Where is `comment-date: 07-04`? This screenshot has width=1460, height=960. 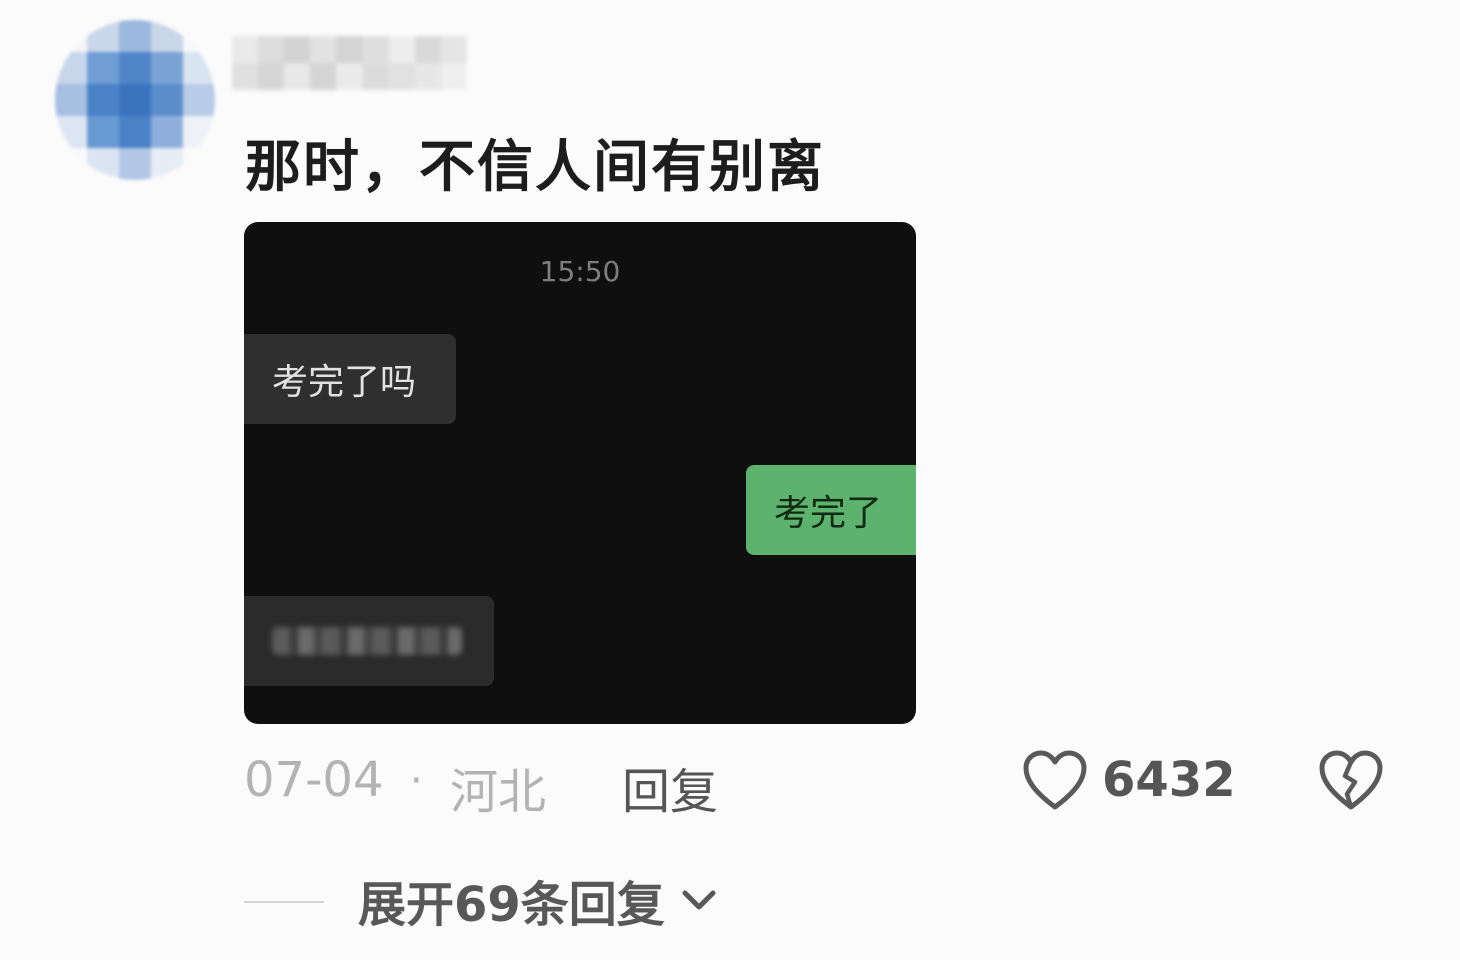
comment-date: 07-04 is located at coordinates (314, 780).